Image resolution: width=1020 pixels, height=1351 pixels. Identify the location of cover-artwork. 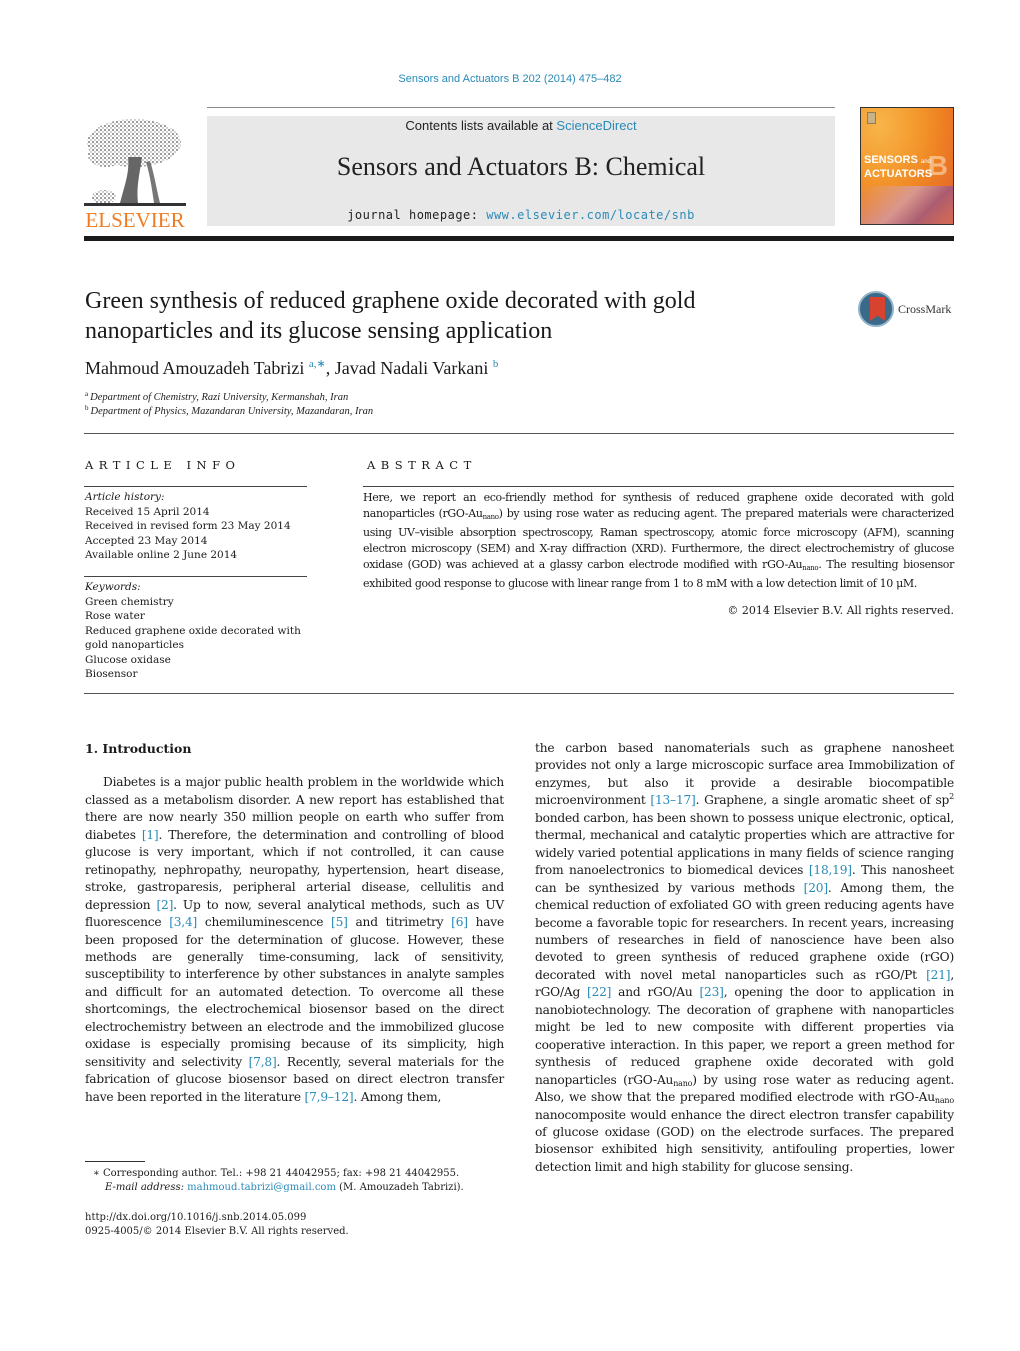
(907, 205).